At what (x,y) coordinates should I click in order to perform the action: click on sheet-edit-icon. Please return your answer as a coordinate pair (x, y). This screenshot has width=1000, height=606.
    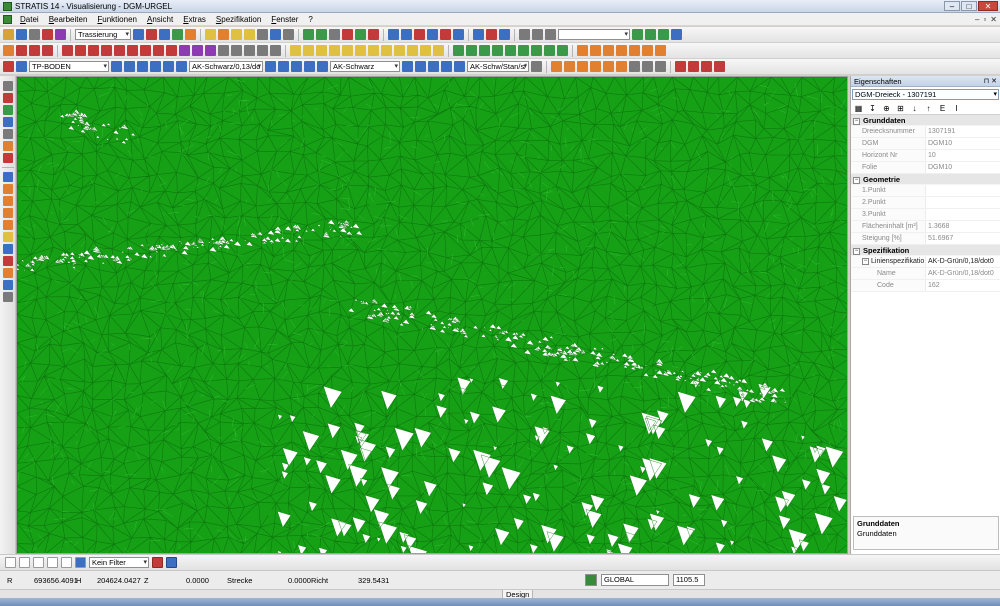
    Looking at the image, I should click on (569, 66).